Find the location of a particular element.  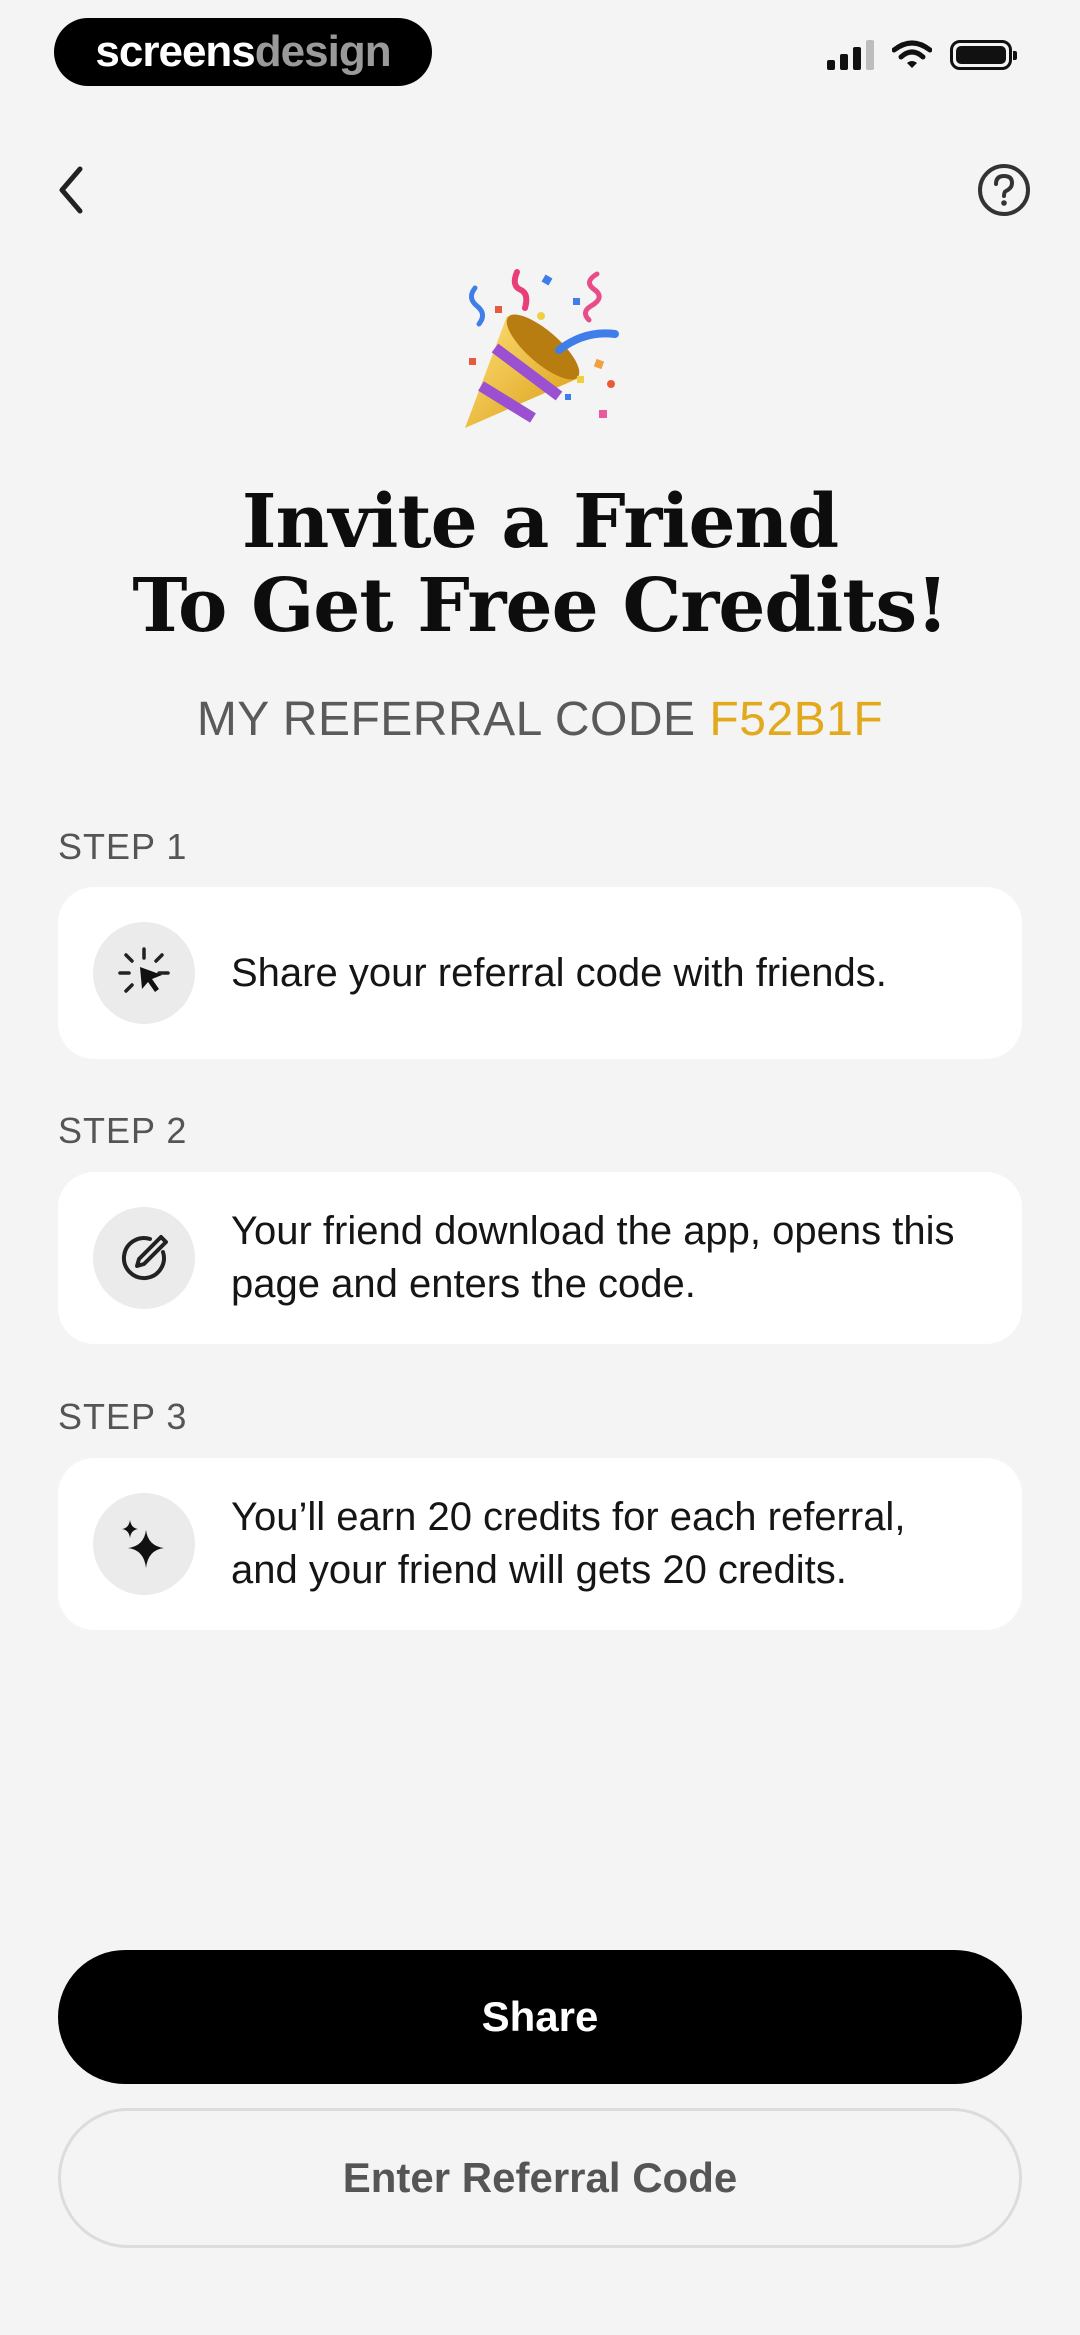

brand-text-secondary: design is located at coordinates (323, 51).